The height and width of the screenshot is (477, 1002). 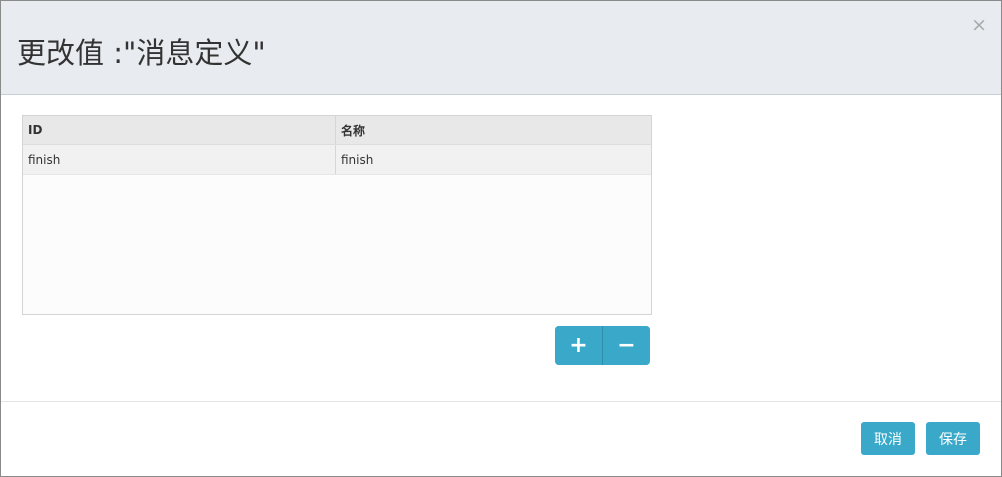 What do you see at coordinates (888, 438) in the screenshot?
I see `cancel-button: 取消` at bounding box center [888, 438].